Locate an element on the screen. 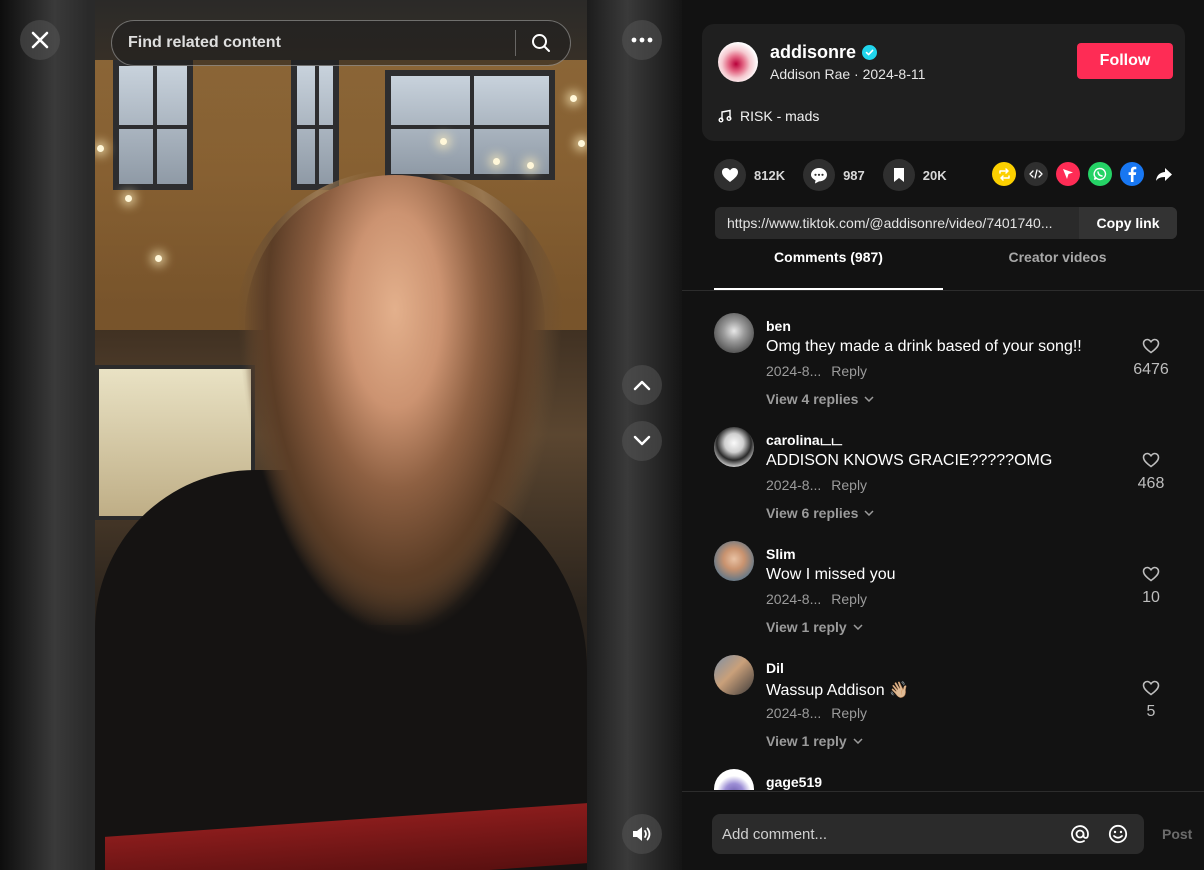 Image resolution: width=1204 pixels, height=870 pixels. search-bar is located at coordinates (341, 43).